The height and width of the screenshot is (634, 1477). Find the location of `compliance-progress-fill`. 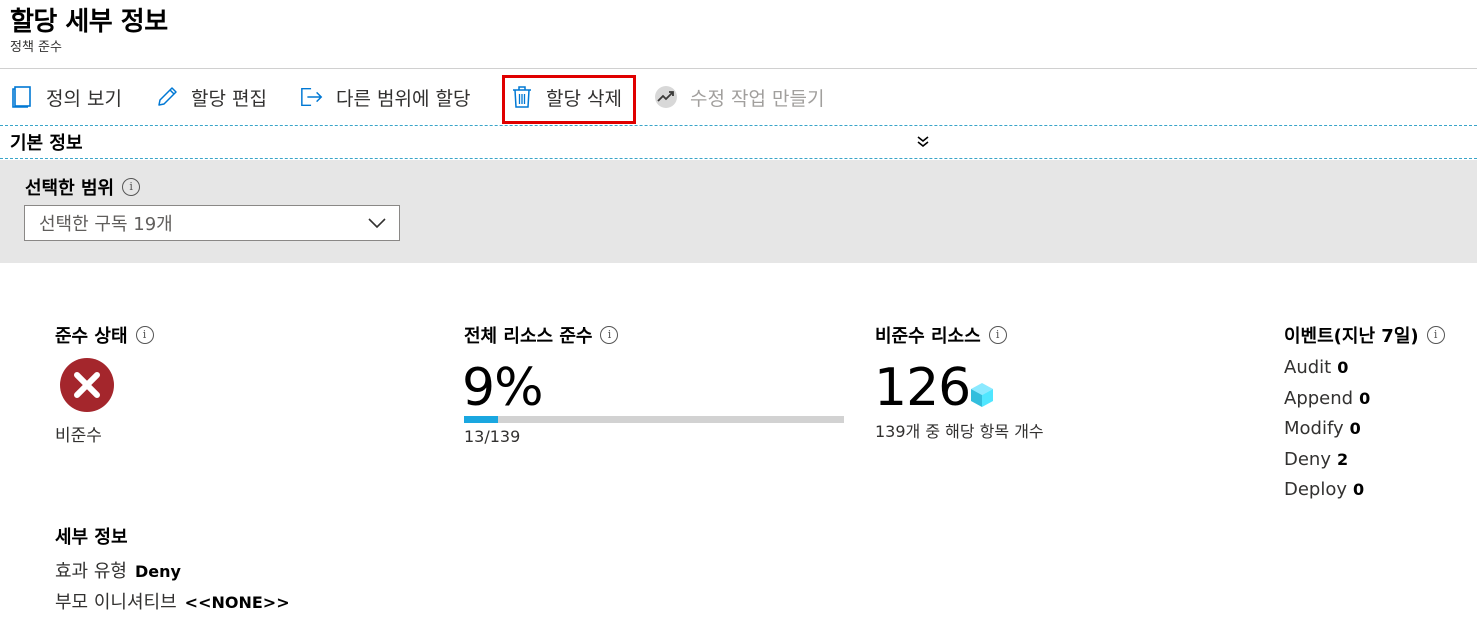

compliance-progress-fill is located at coordinates (481, 419).